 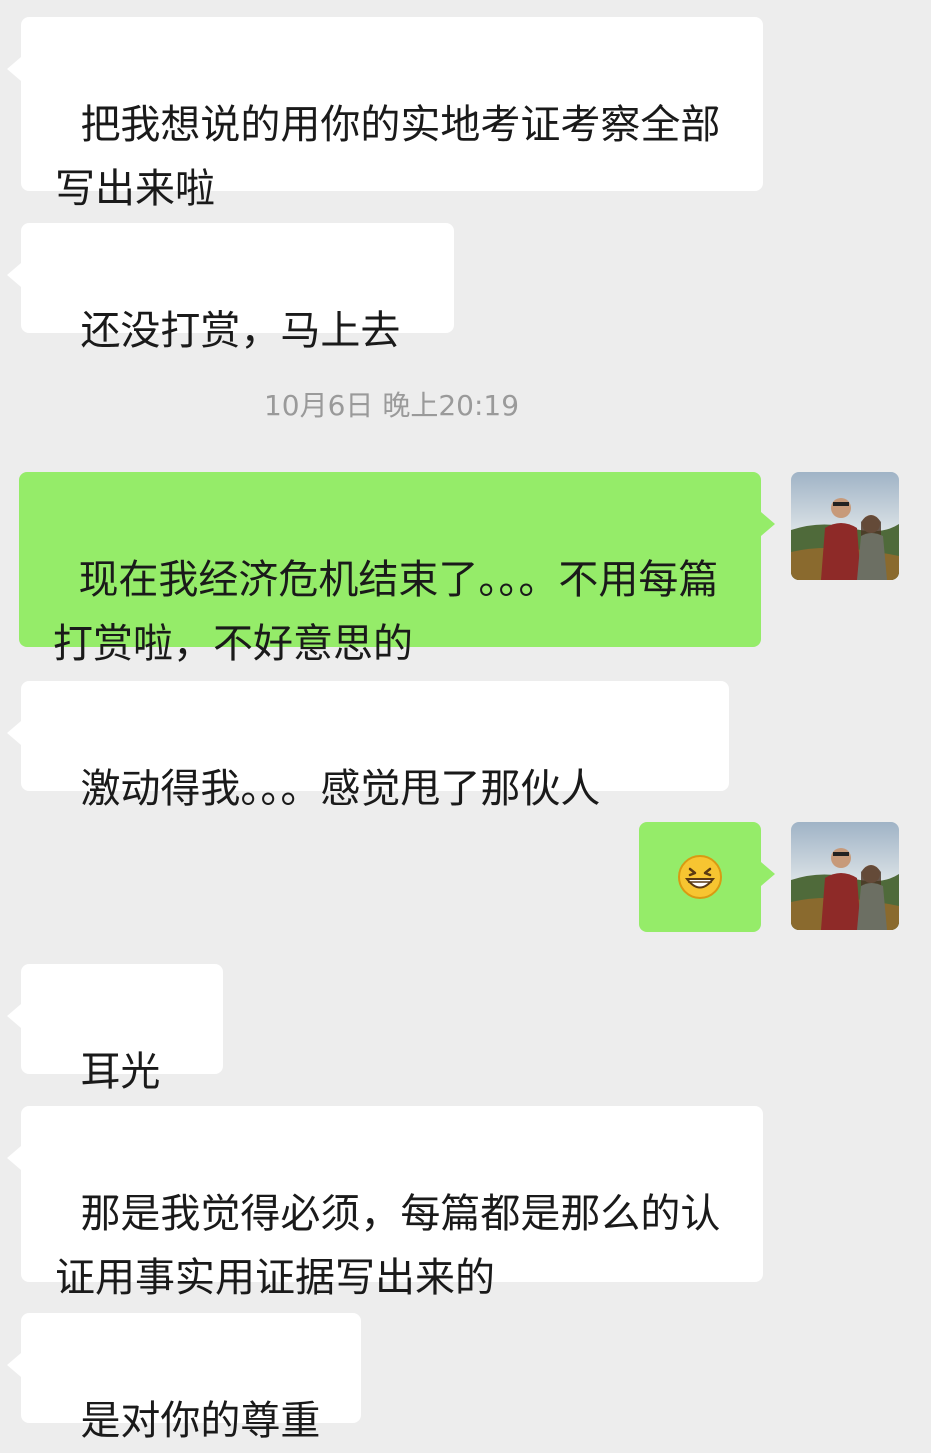 I want to click on message-text: 那是我觉得必须，每篇都是那么的认证用事实用证据写出来的, so click(x=388, y=1246).